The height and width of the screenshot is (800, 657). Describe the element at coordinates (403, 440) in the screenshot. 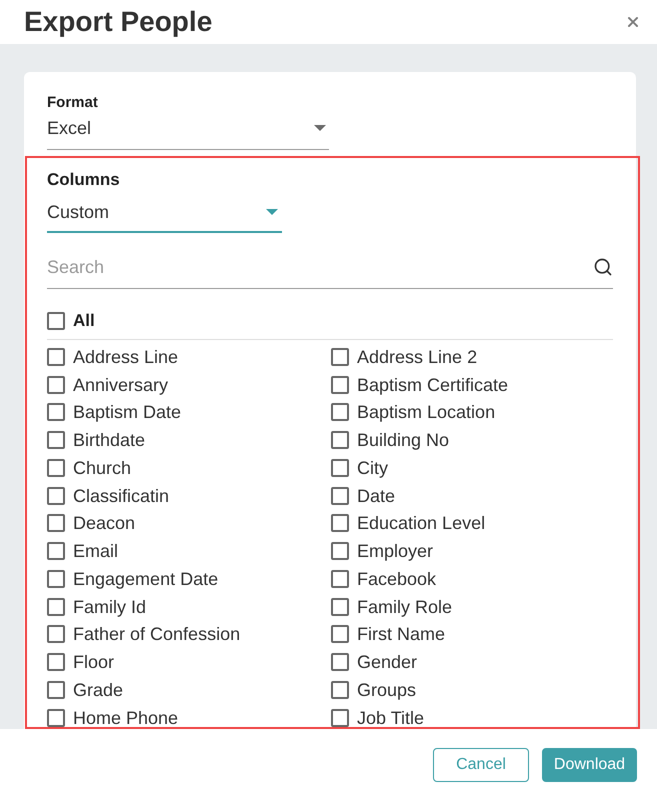

I see `option-label: Building No` at that location.